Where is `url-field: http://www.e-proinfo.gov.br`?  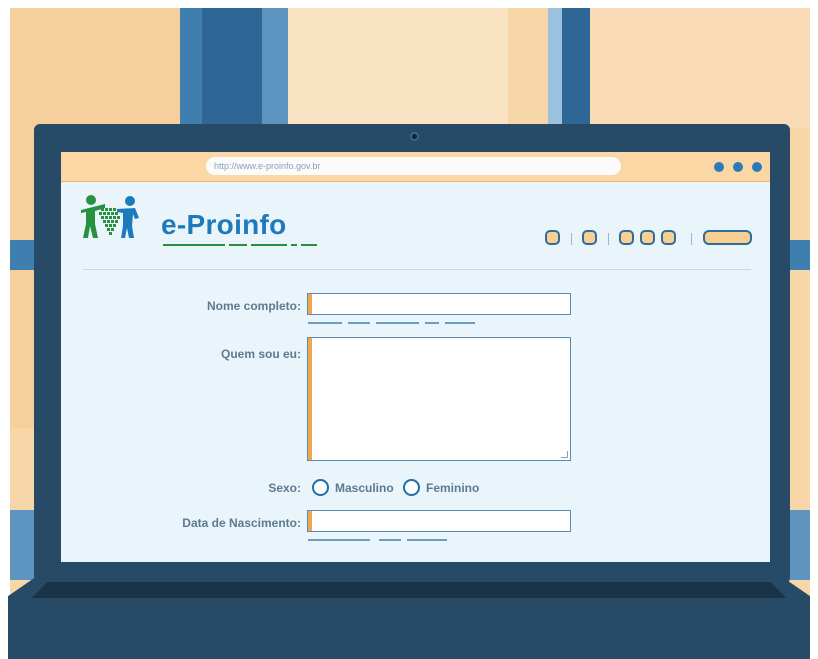 url-field: http://www.e-proinfo.gov.br is located at coordinates (413, 166).